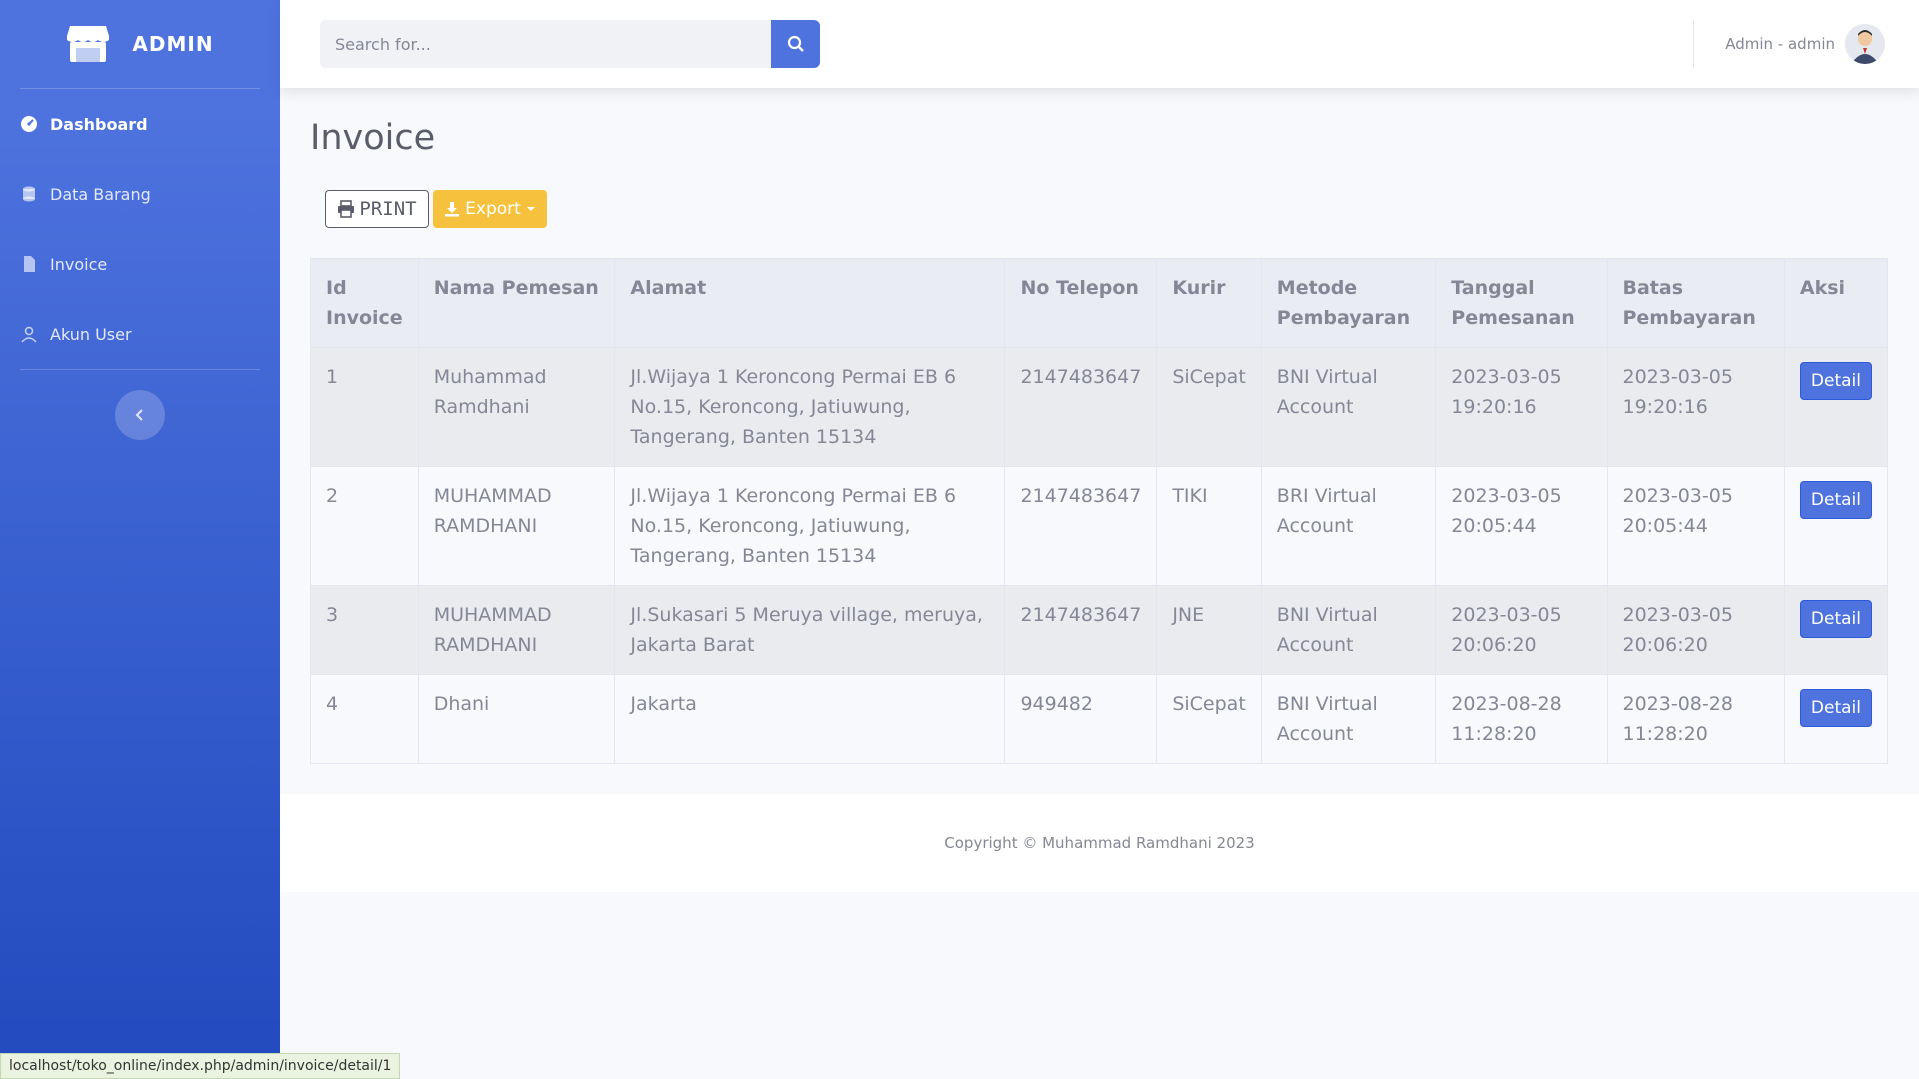 This screenshot has height=1079, width=1919. Describe the element at coordinates (1521, 526) in the screenshot. I see `cell-tanggal: 2023-03-05 20:05:44` at that location.